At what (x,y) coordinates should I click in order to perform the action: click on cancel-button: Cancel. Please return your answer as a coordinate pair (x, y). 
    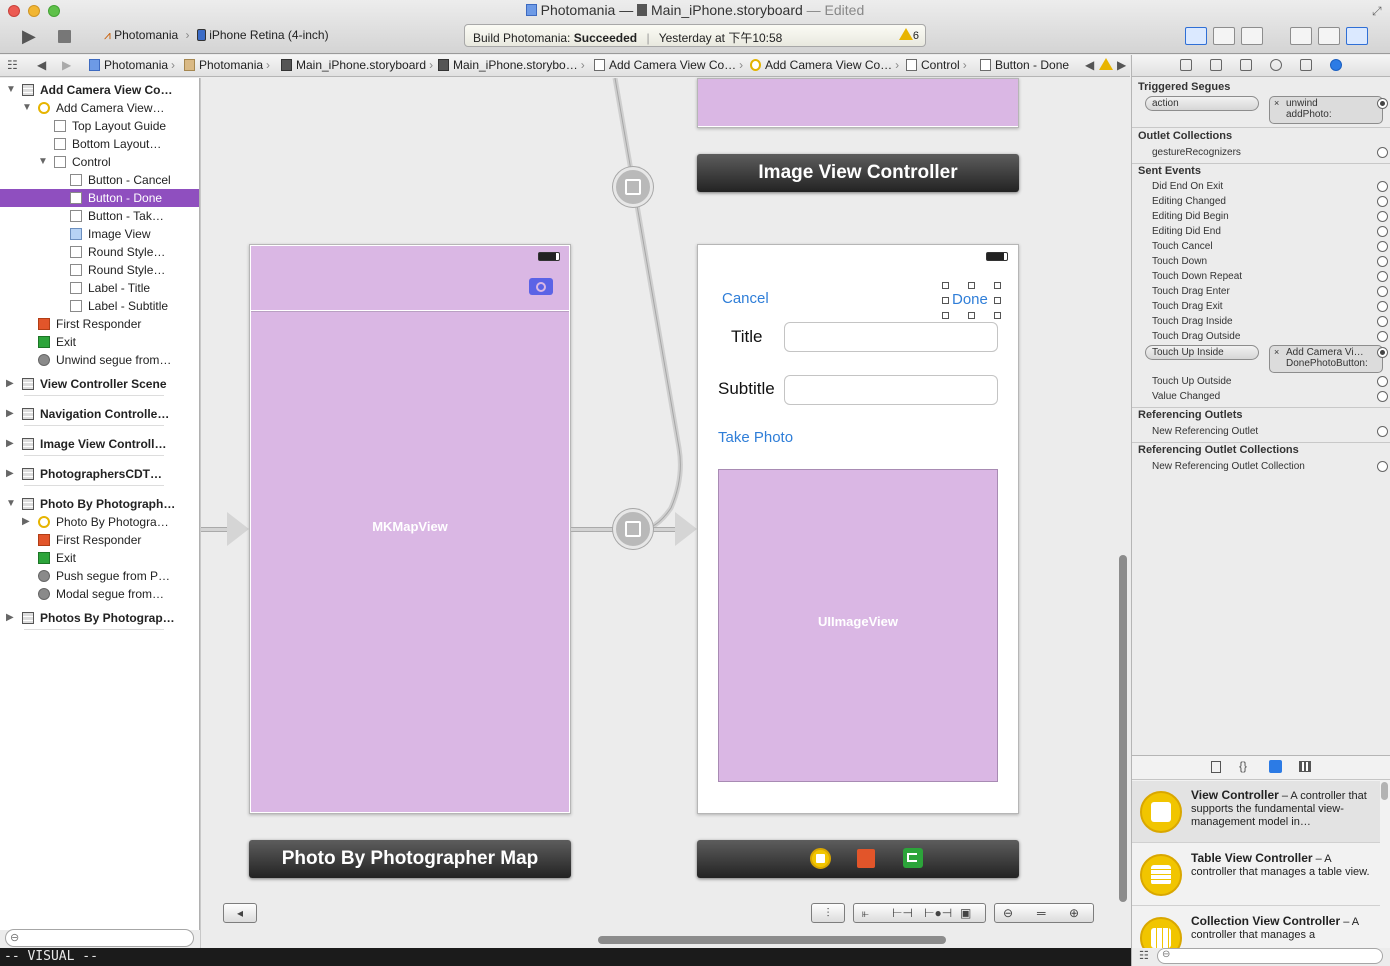
    Looking at the image, I should click on (745, 298).